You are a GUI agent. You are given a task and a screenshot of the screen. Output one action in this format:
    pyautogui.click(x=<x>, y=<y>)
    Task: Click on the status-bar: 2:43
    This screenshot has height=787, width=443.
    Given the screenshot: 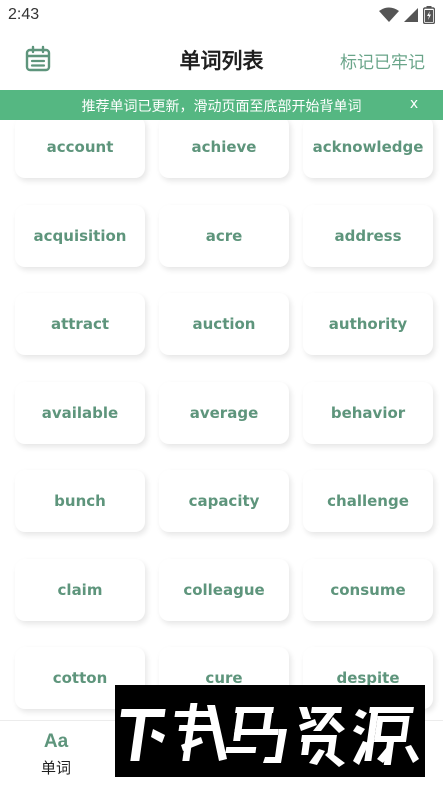 What is the action you would take?
    pyautogui.click(x=221, y=15)
    